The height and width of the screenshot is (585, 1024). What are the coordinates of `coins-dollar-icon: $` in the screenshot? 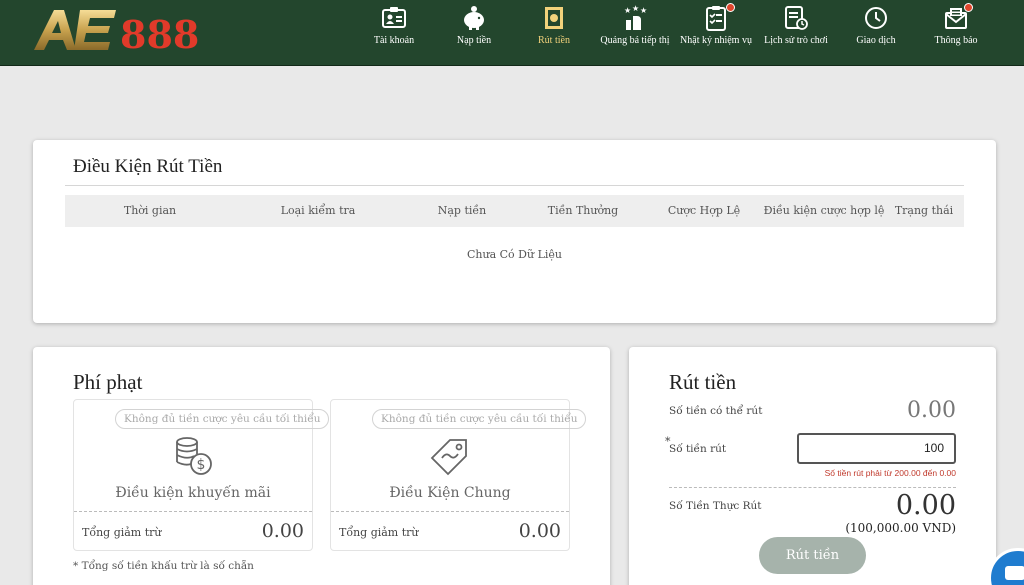 It's located at (194, 456).